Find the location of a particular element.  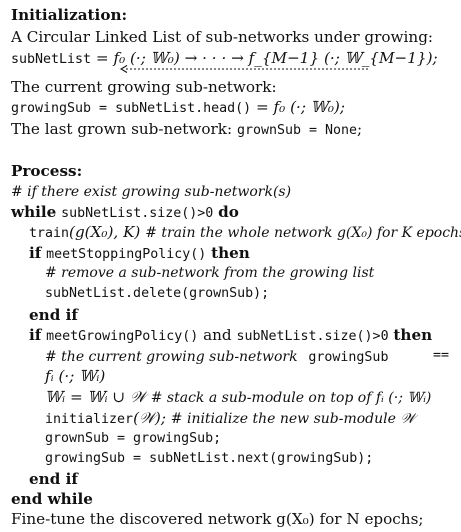

train-call: train is located at coordinates (49, 233).